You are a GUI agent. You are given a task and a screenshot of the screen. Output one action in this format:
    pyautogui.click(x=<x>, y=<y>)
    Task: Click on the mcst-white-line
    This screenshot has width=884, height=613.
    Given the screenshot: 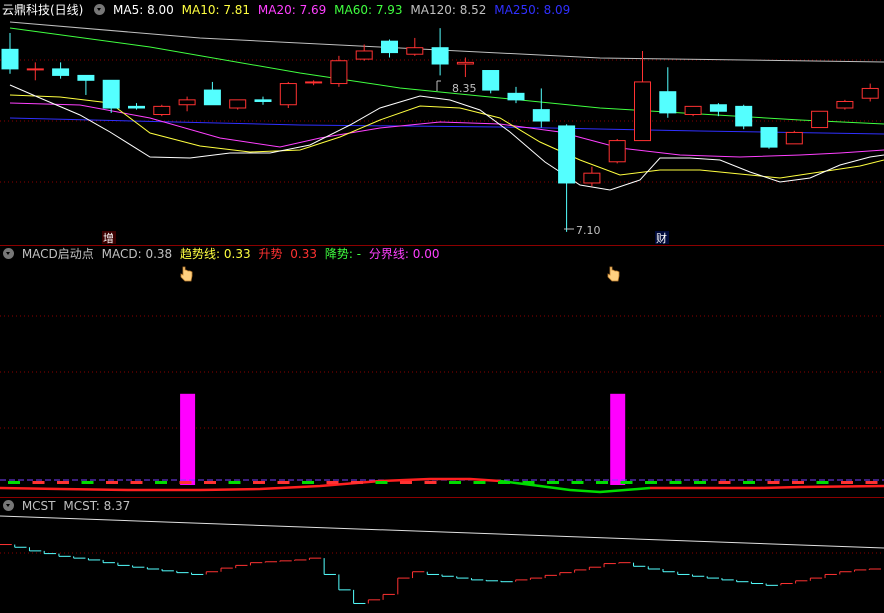 What is the action you would take?
    pyautogui.click(x=442, y=532)
    